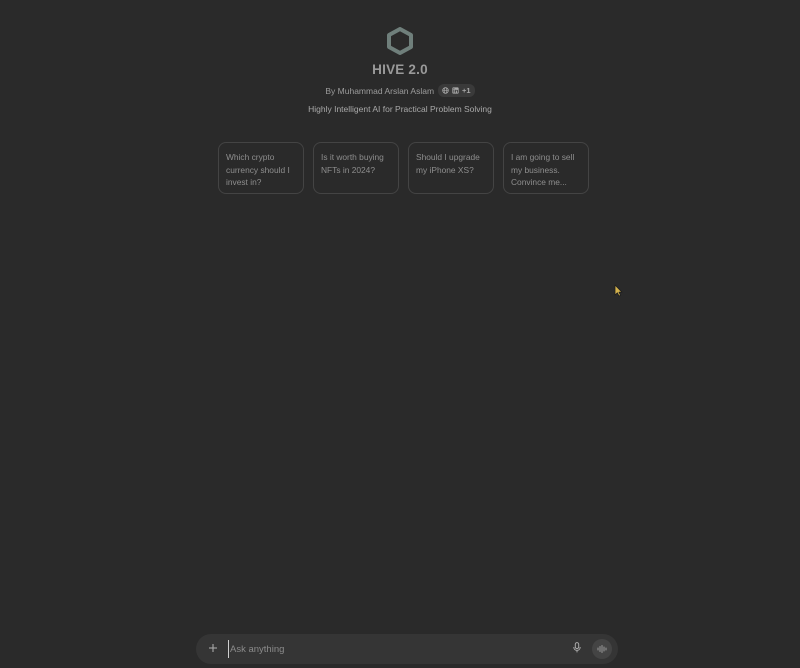 The image size is (800, 668). Describe the element at coordinates (400, 41) in the screenshot. I see `hexagon-logo-icon` at that location.